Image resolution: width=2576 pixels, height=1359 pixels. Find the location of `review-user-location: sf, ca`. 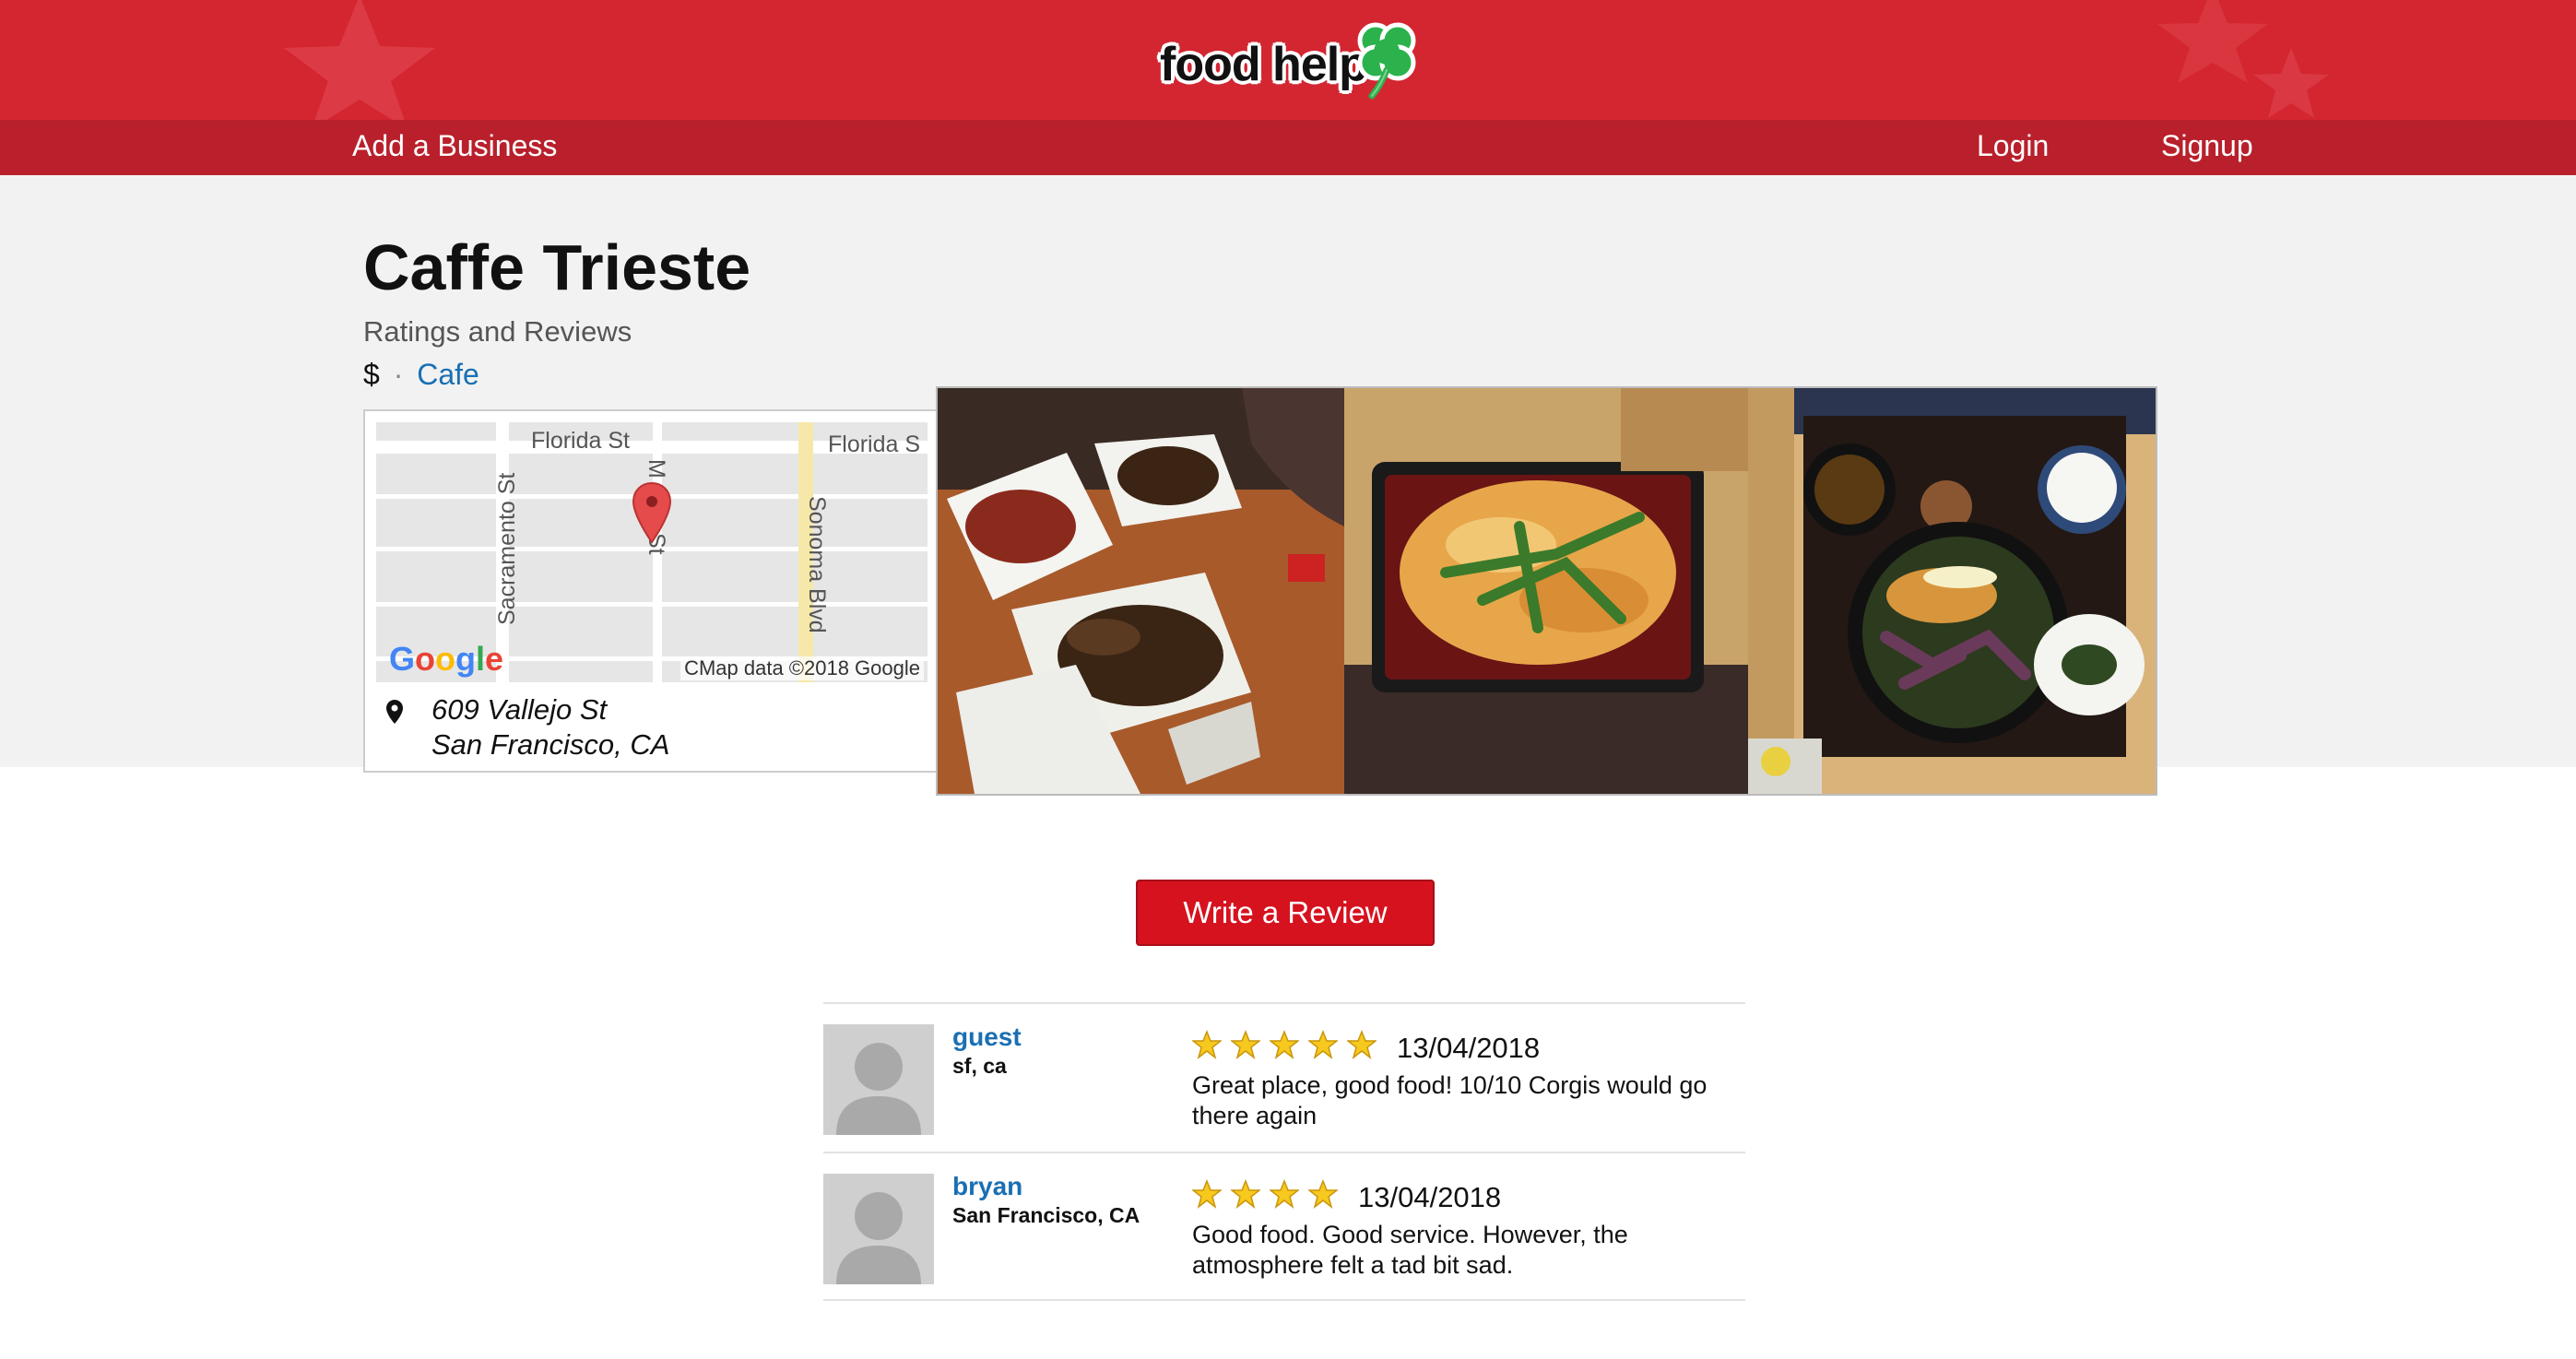

review-user-location: sf, ca is located at coordinates (979, 1066).